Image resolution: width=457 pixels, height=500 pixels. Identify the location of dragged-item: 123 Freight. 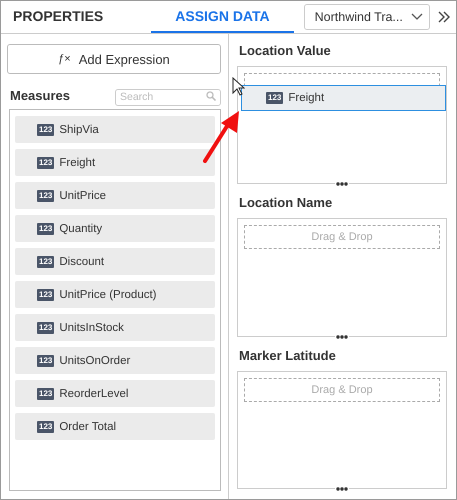
(343, 98).